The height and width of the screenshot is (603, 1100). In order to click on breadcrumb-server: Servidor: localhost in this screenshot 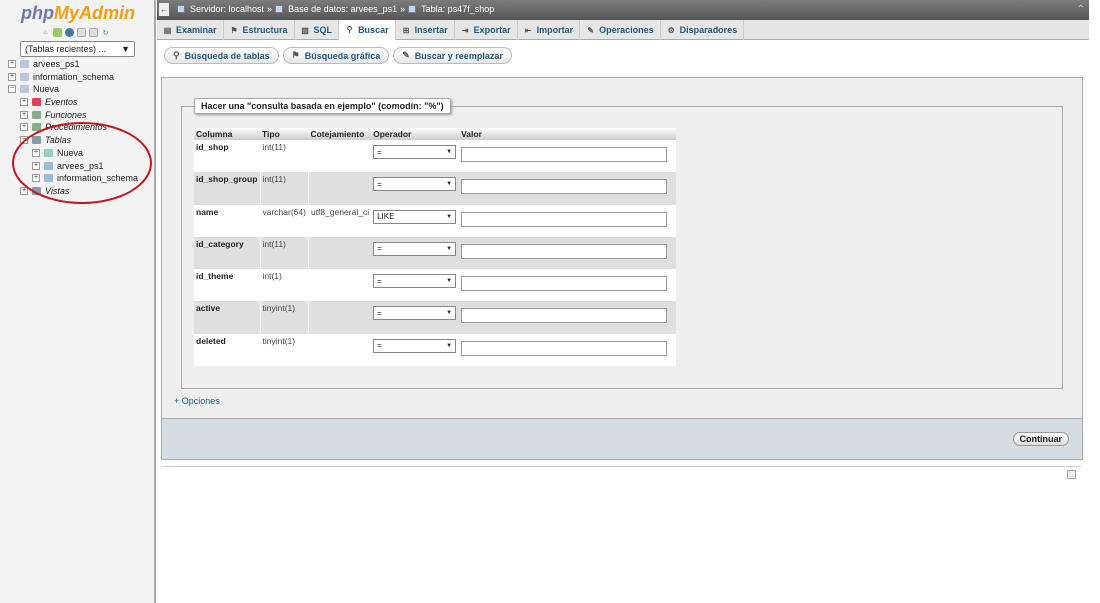, I will do `click(227, 9)`.